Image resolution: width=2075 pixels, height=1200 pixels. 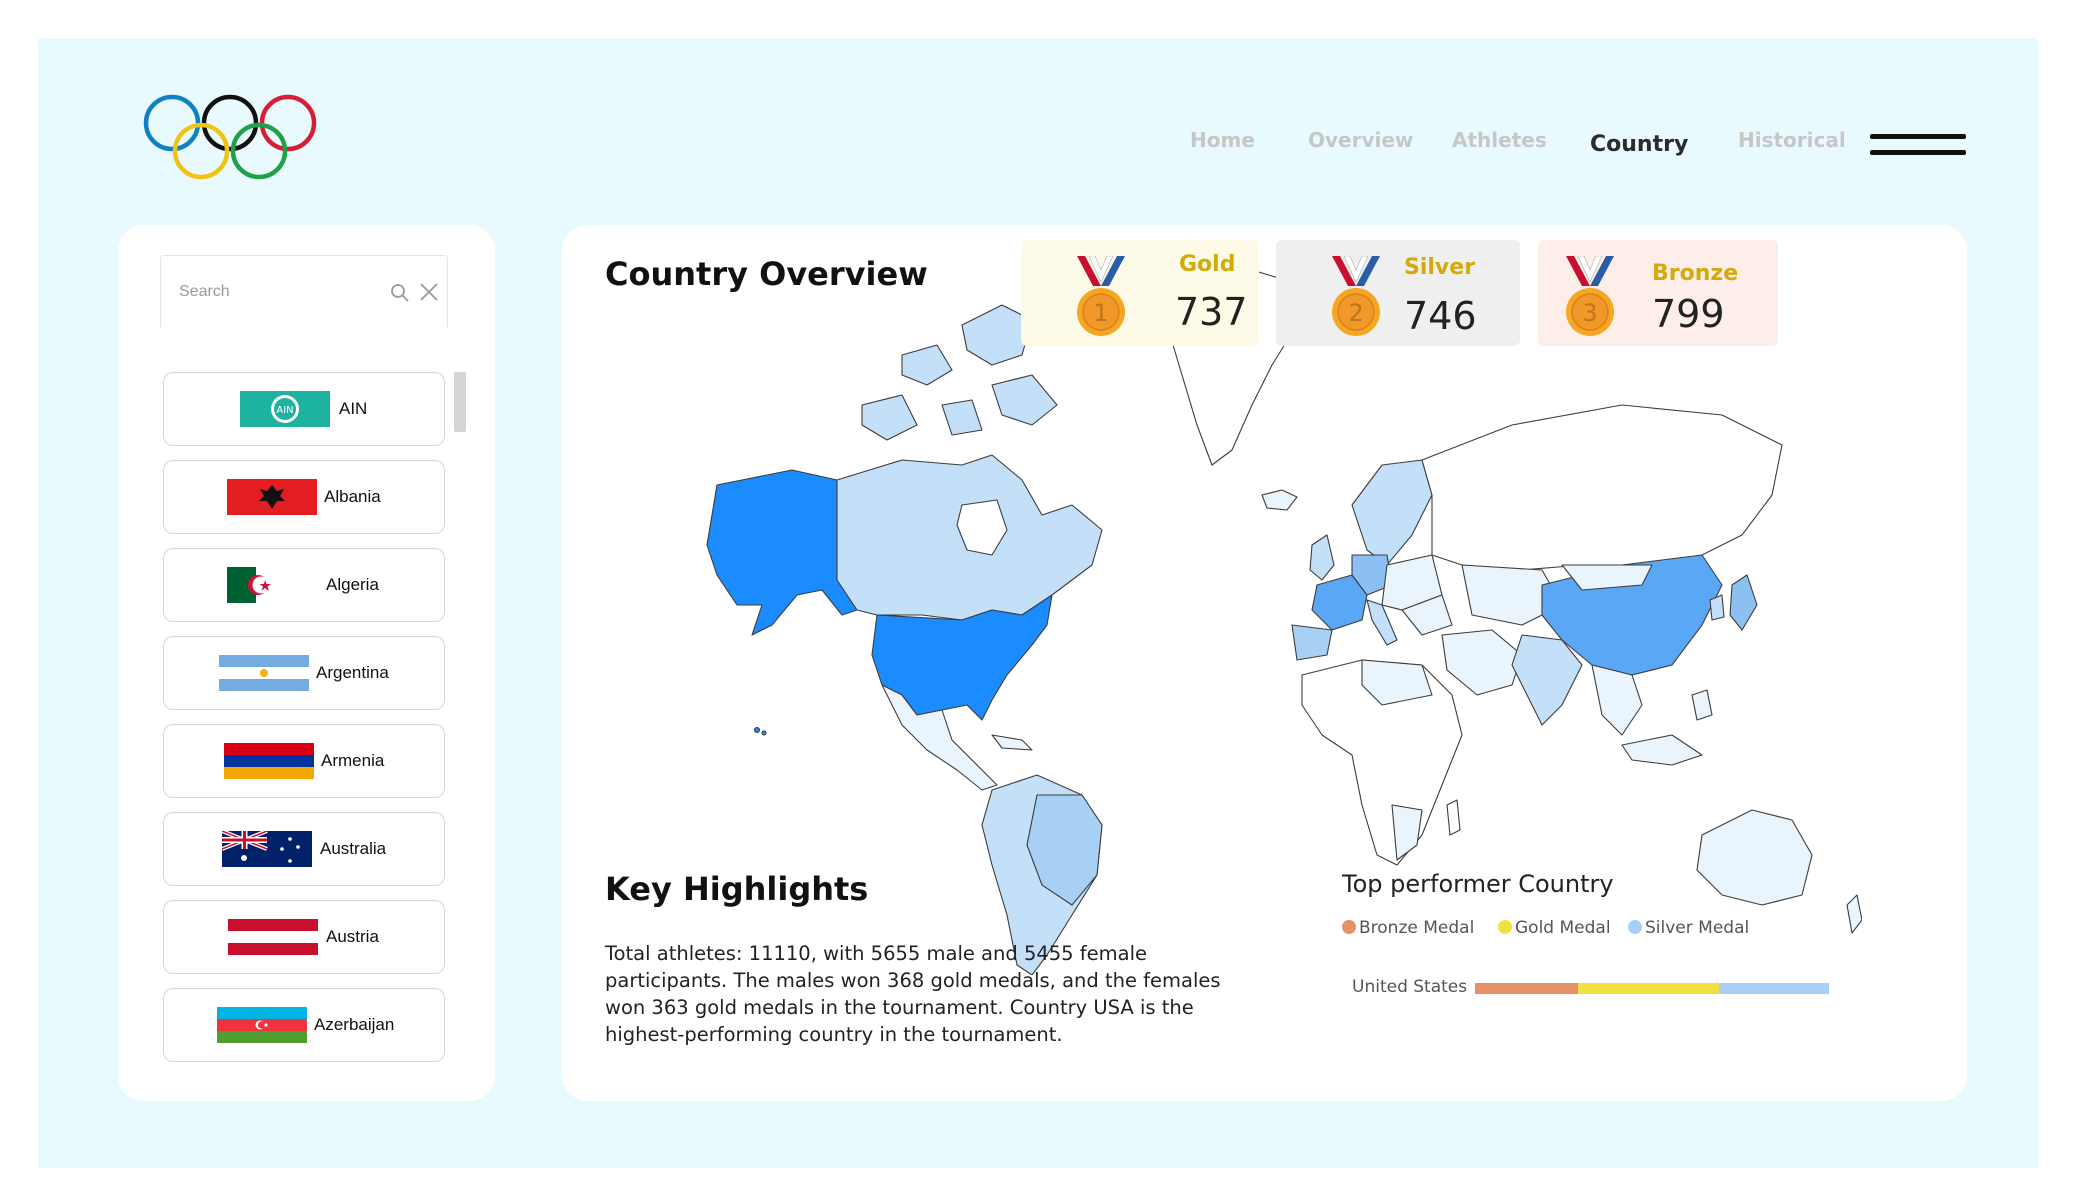 What do you see at coordinates (1140, 293) in the screenshot?
I see `gold-medal-card: 1 Gold 737` at bounding box center [1140, 293].